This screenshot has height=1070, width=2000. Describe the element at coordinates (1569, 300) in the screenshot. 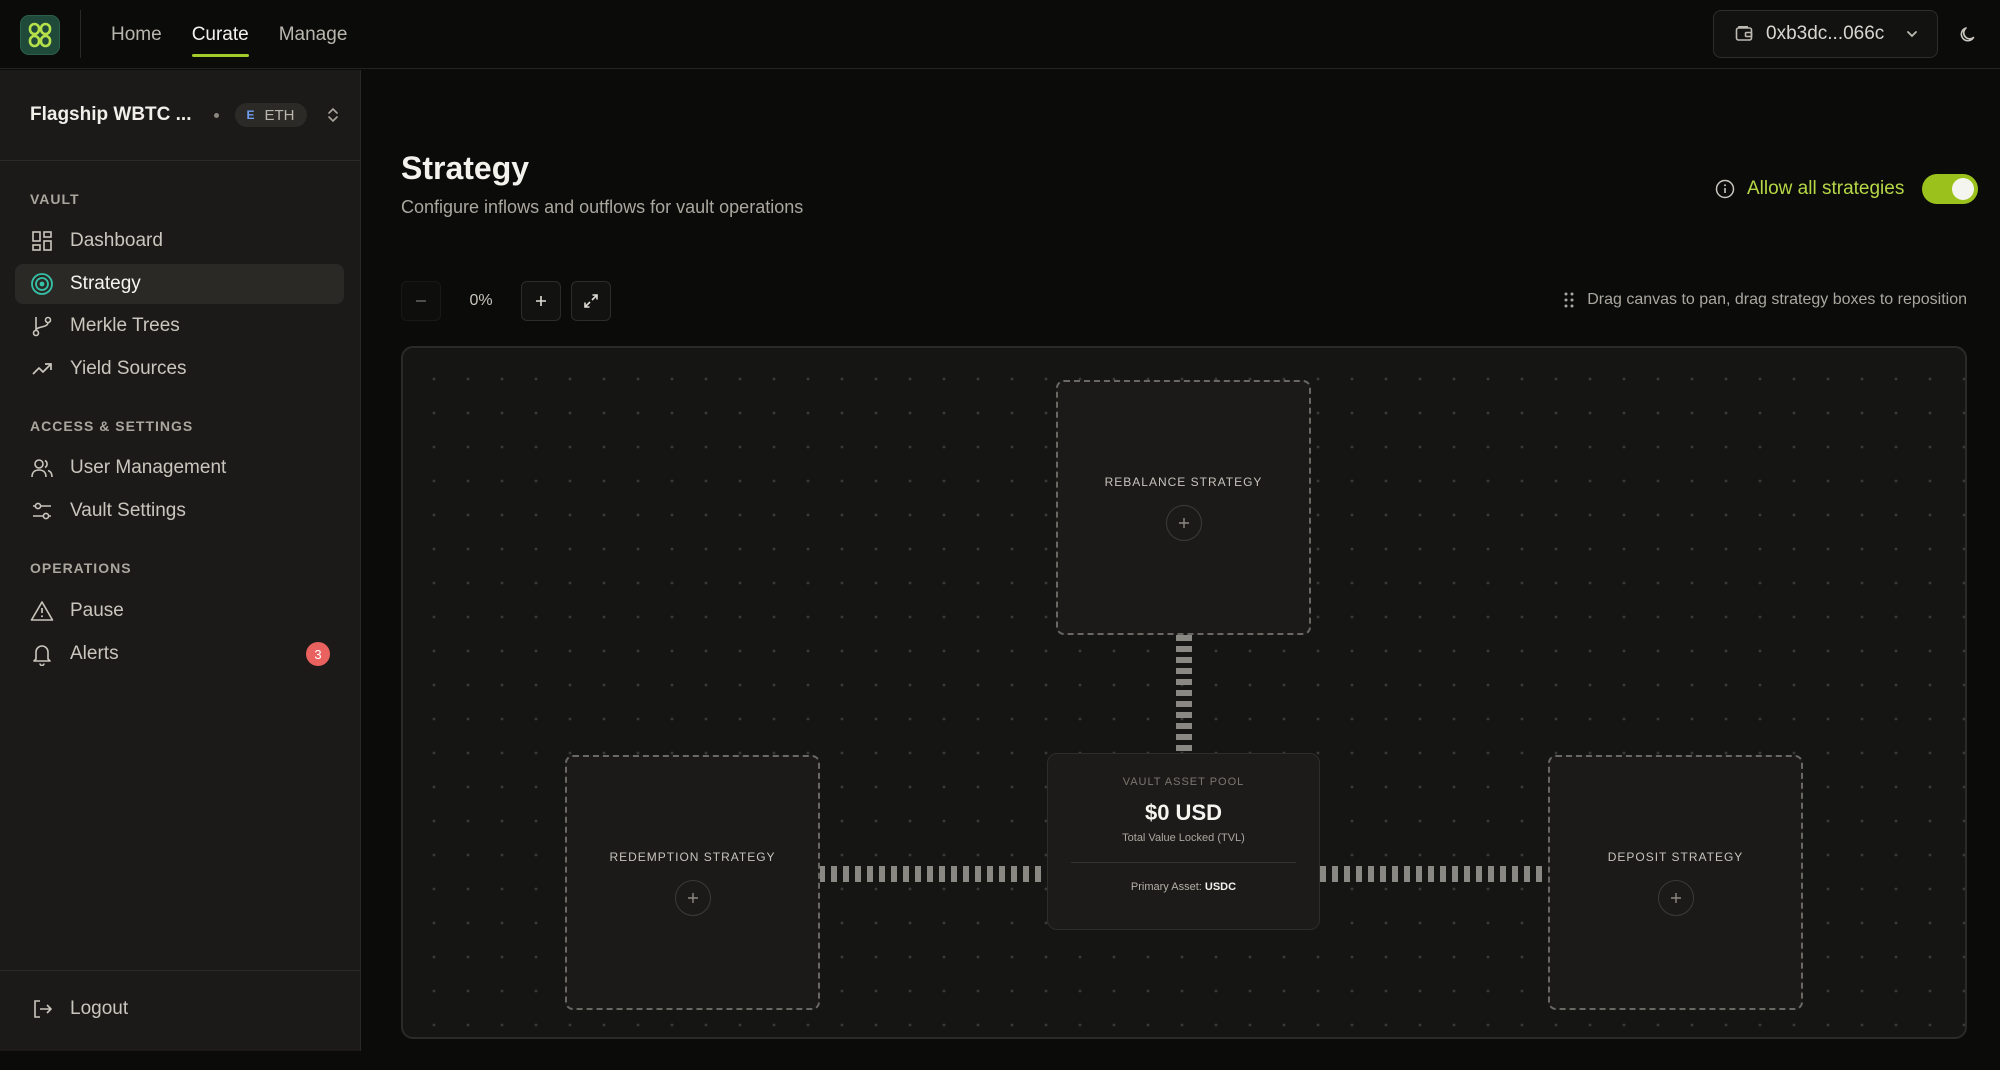

I see `drag-handle-icon` at that location.